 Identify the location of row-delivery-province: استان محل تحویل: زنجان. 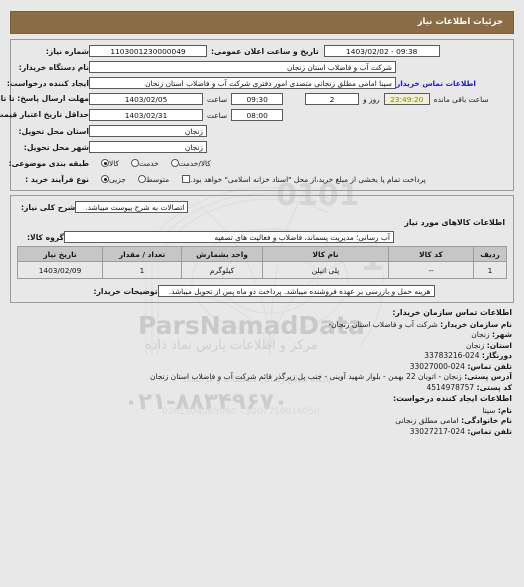
(262, 131).